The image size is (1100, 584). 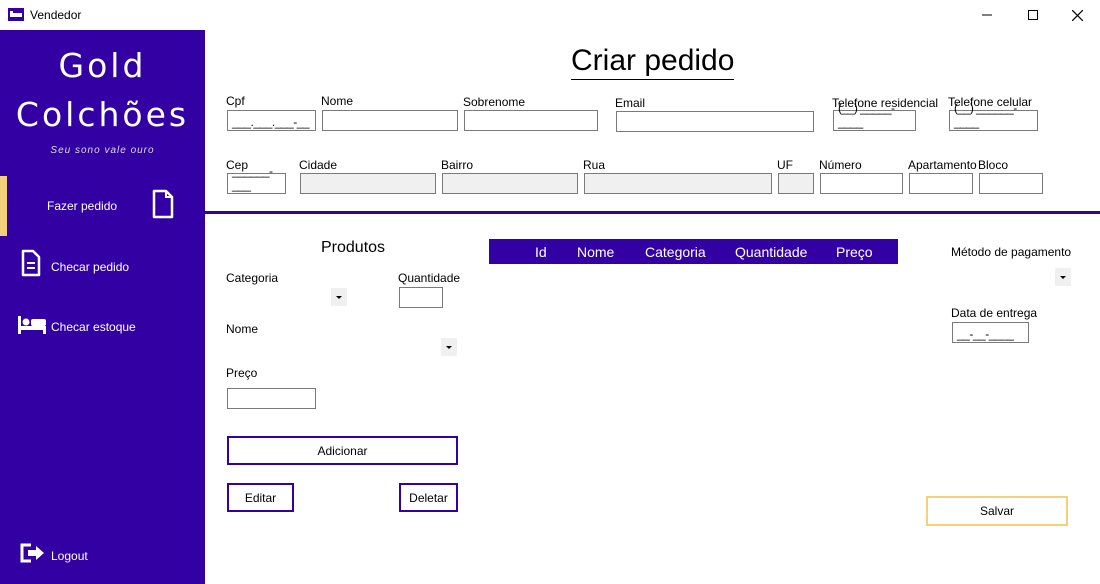 What do you see at coordinates (421, 297) in the screenshot?
I see `quantidade-field` at bounding box center [421, 297].